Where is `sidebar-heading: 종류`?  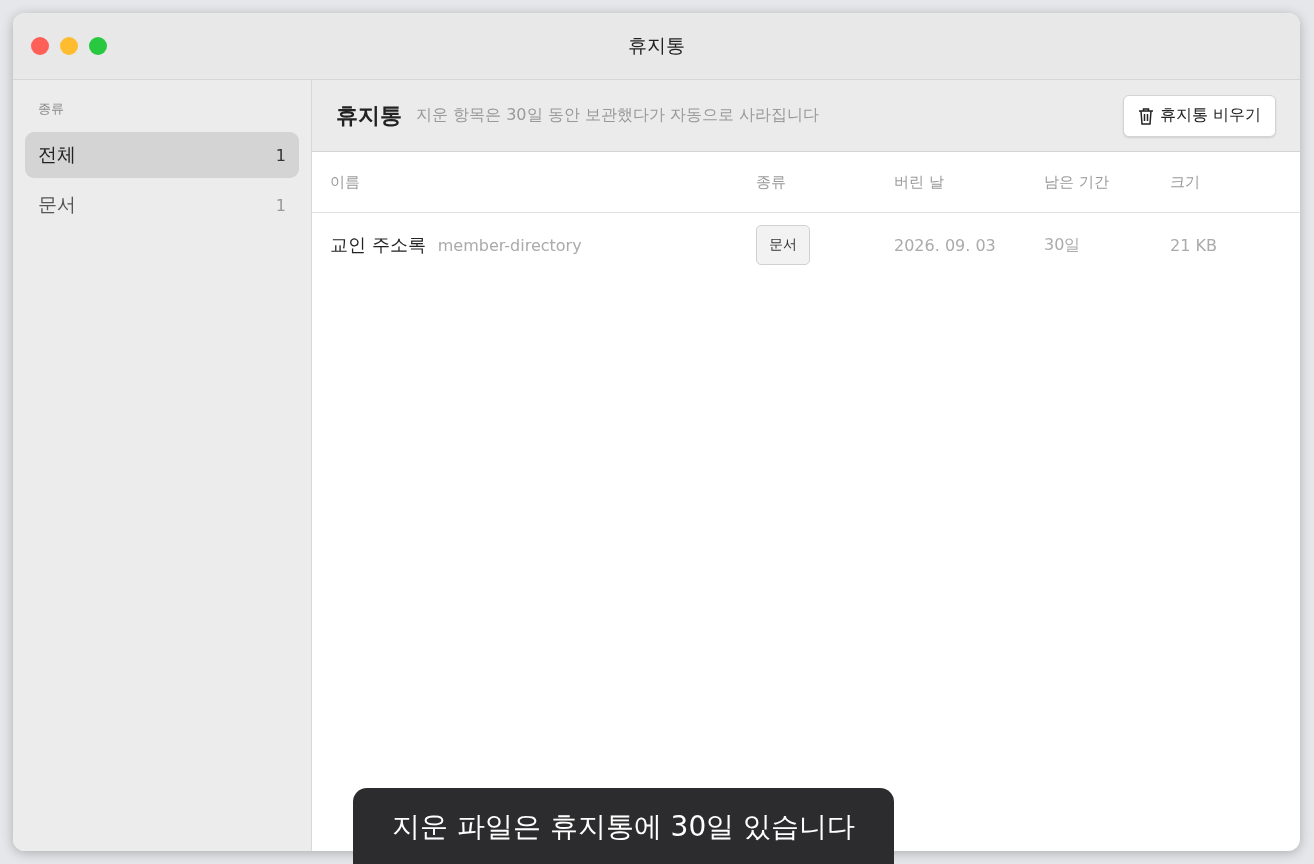
sidebar-heading: 종류 is located at coordinates (51, 109).